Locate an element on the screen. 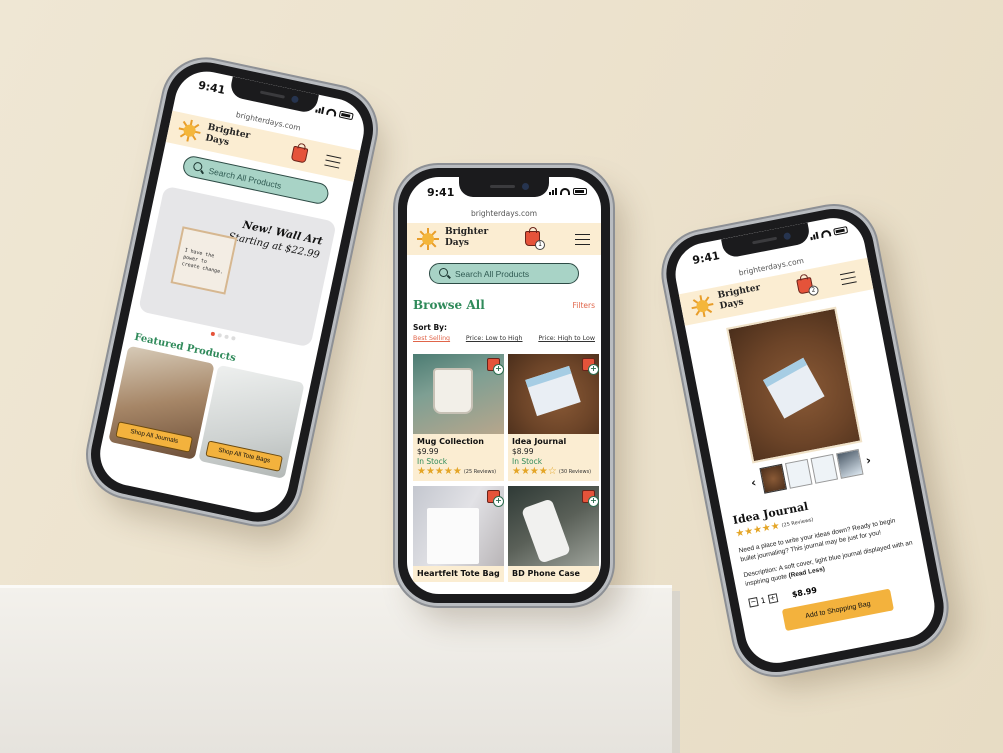 The image size is (1003, 753). shopping-bag-icon is located at coordinates (299, 154).